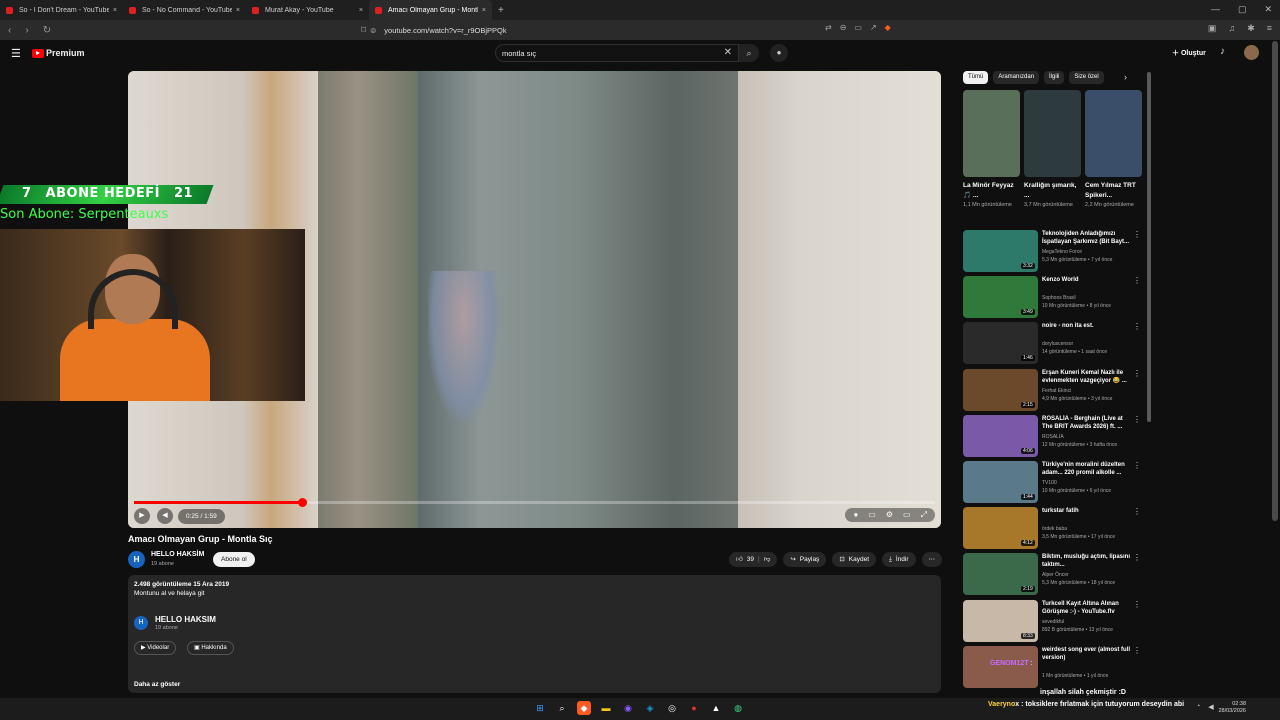 The width and height of the screenshot is (1280, 720). What do you see at coordinates (61, 10) in the screenshot?
I see `browser-tab: So - I Don't Dream - YouTube ×` at bounding box center [61, 10].